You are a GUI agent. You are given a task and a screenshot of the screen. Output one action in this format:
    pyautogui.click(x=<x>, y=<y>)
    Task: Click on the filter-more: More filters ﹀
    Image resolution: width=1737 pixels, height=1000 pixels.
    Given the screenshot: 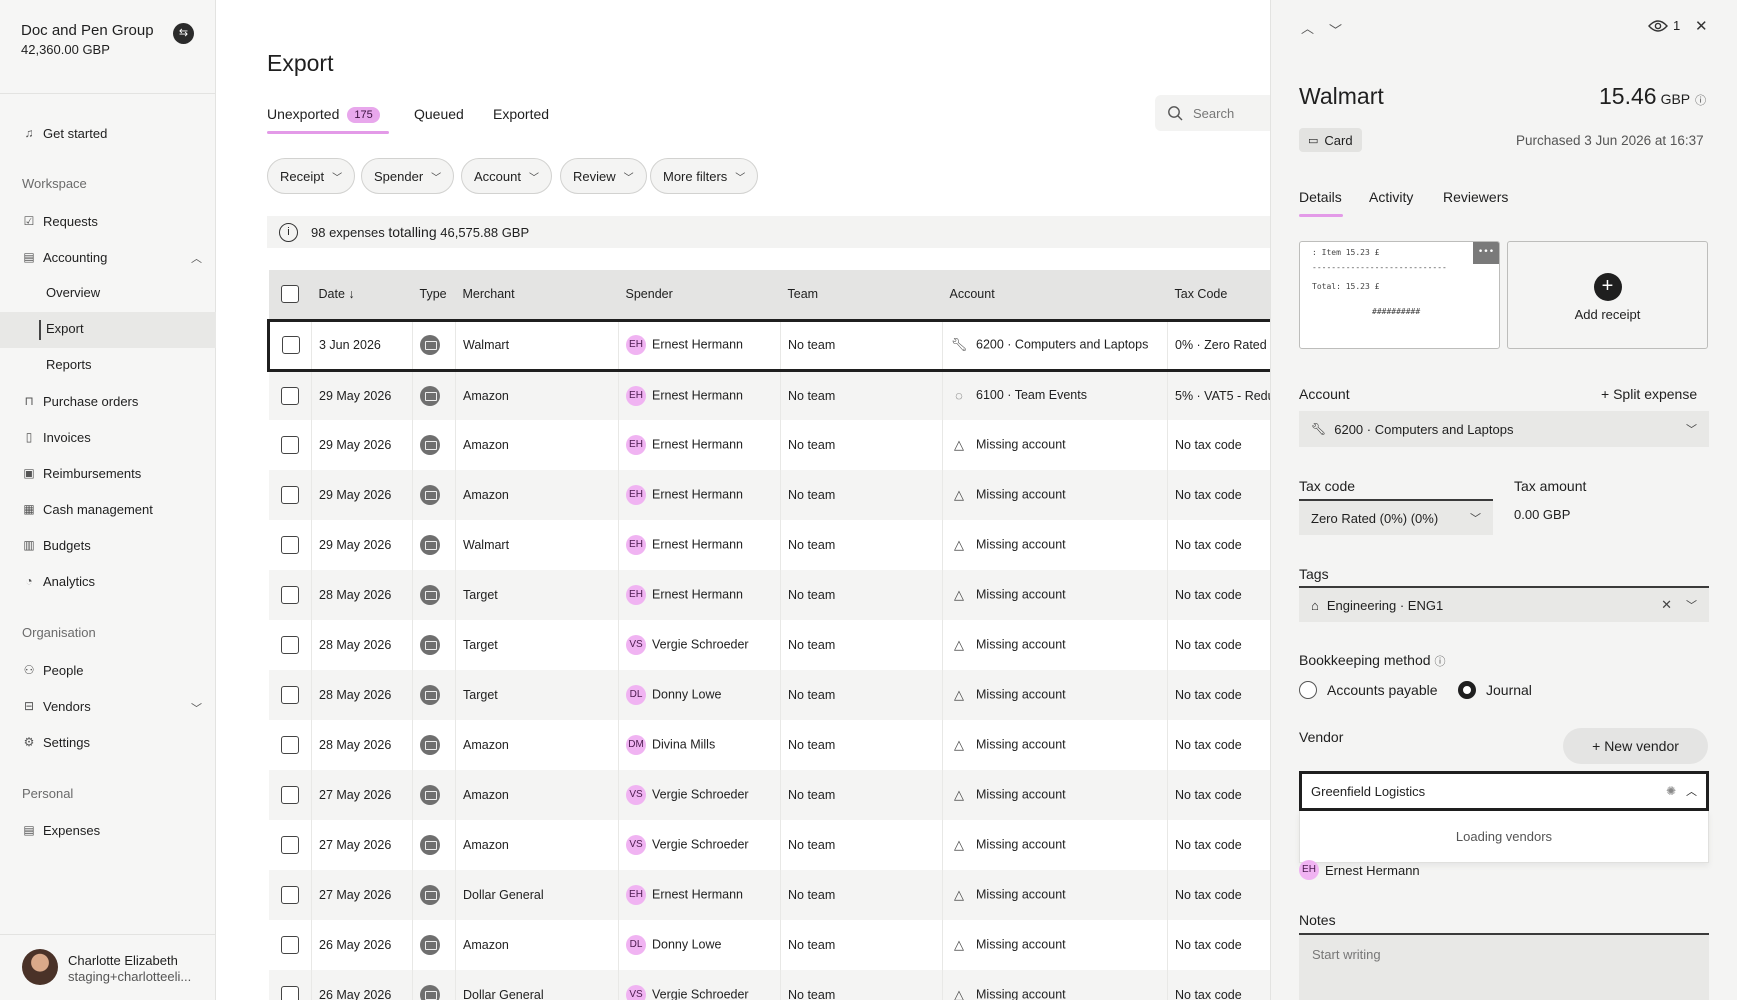 What is the action you would take?
    pyautogui.click(x=704, y=176)
    